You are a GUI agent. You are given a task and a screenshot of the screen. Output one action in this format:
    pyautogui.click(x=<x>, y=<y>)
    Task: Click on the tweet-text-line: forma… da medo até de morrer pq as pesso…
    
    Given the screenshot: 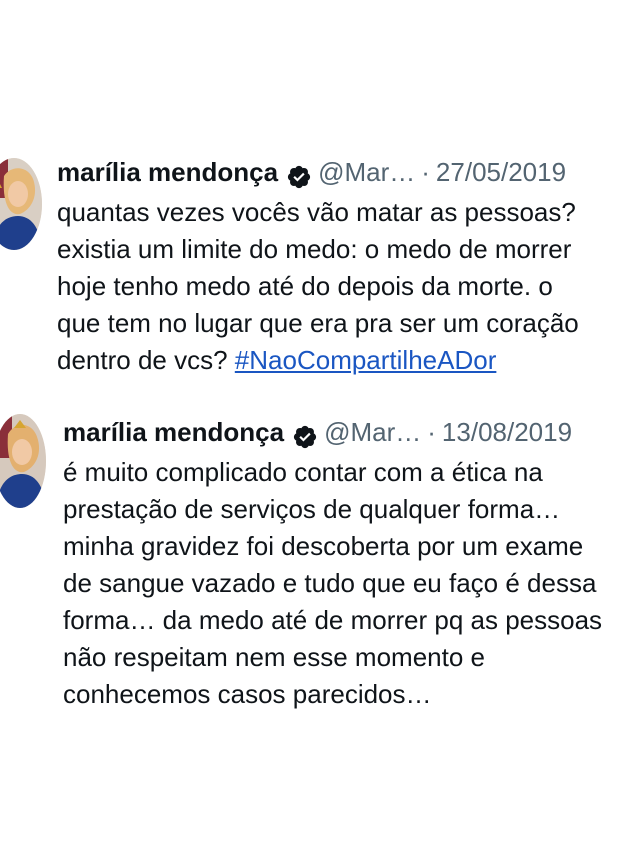 What is the action you would take?
    pyautogui.click(x=333, y=620)
    